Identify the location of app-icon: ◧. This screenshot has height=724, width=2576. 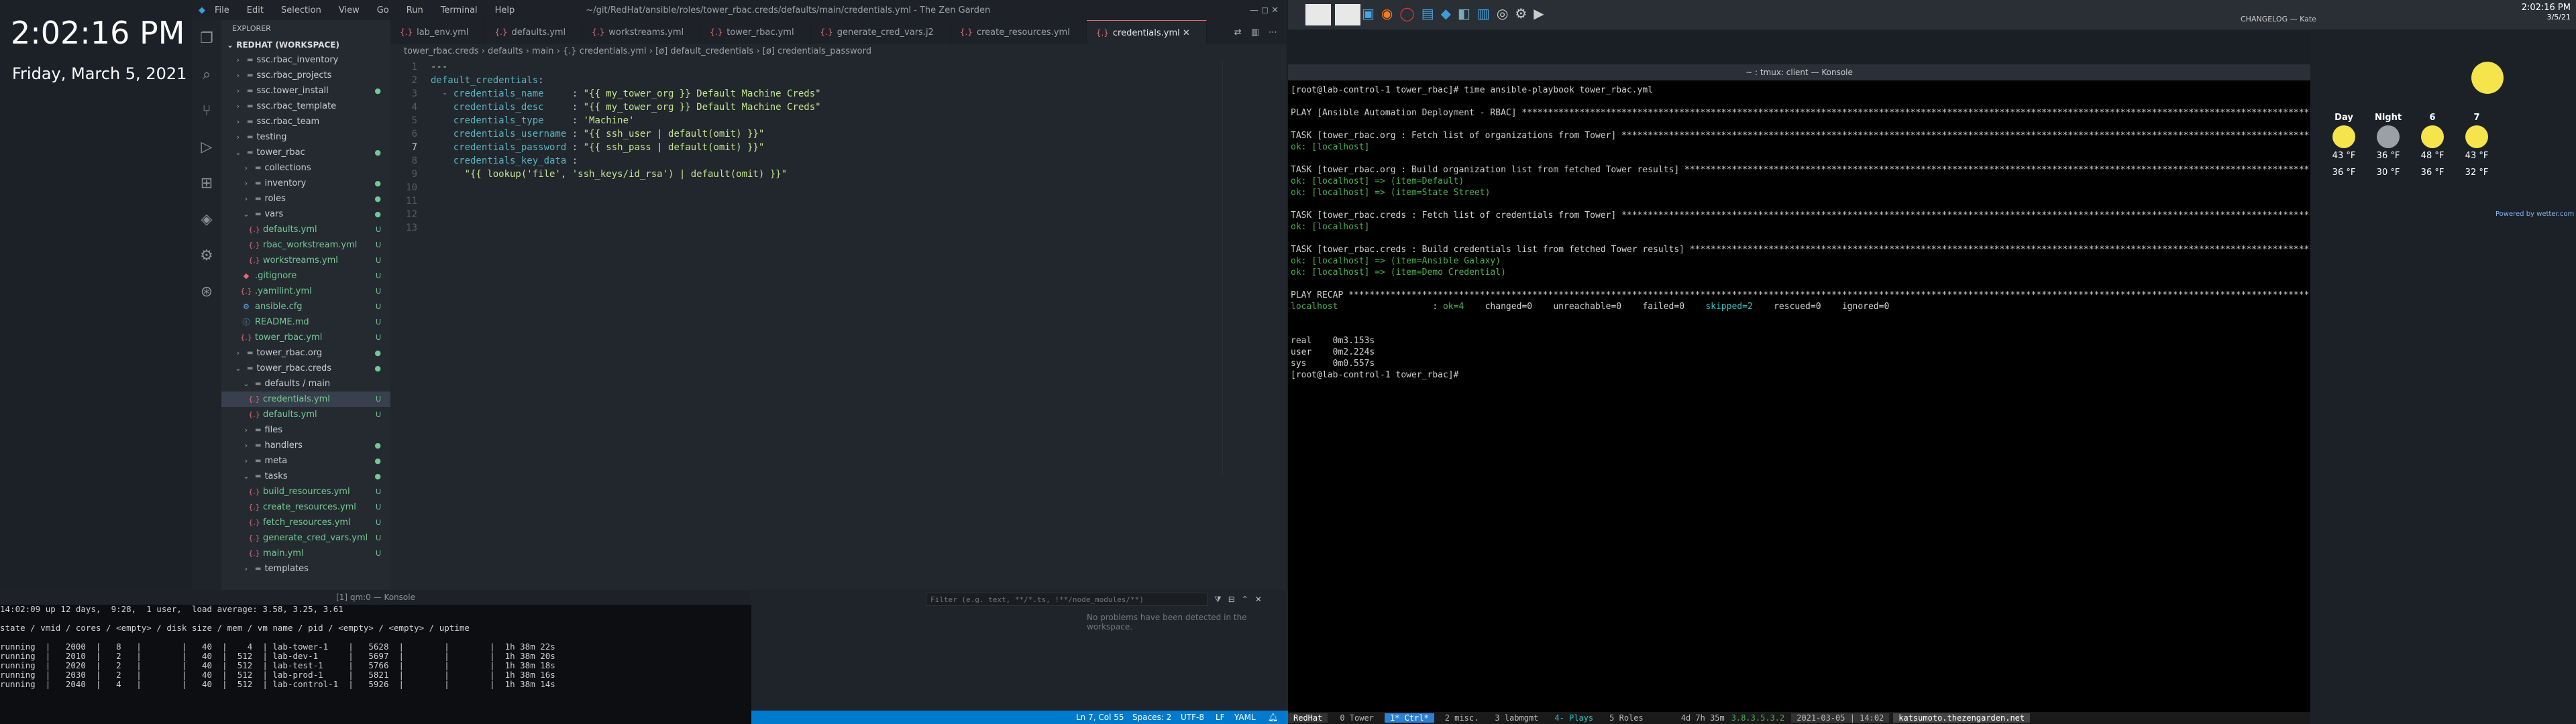
(1464, 13).